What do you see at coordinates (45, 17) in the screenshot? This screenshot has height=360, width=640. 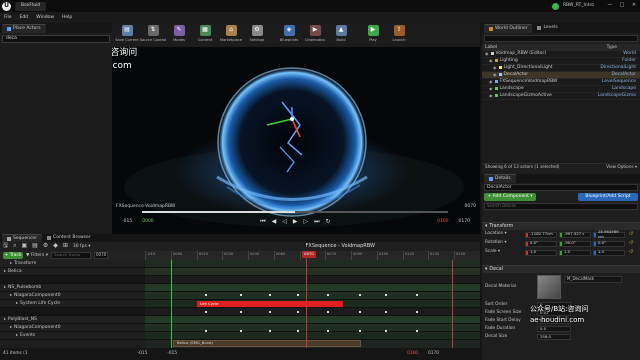 I see `menu-window: Window` at bounding box center [45, 17].